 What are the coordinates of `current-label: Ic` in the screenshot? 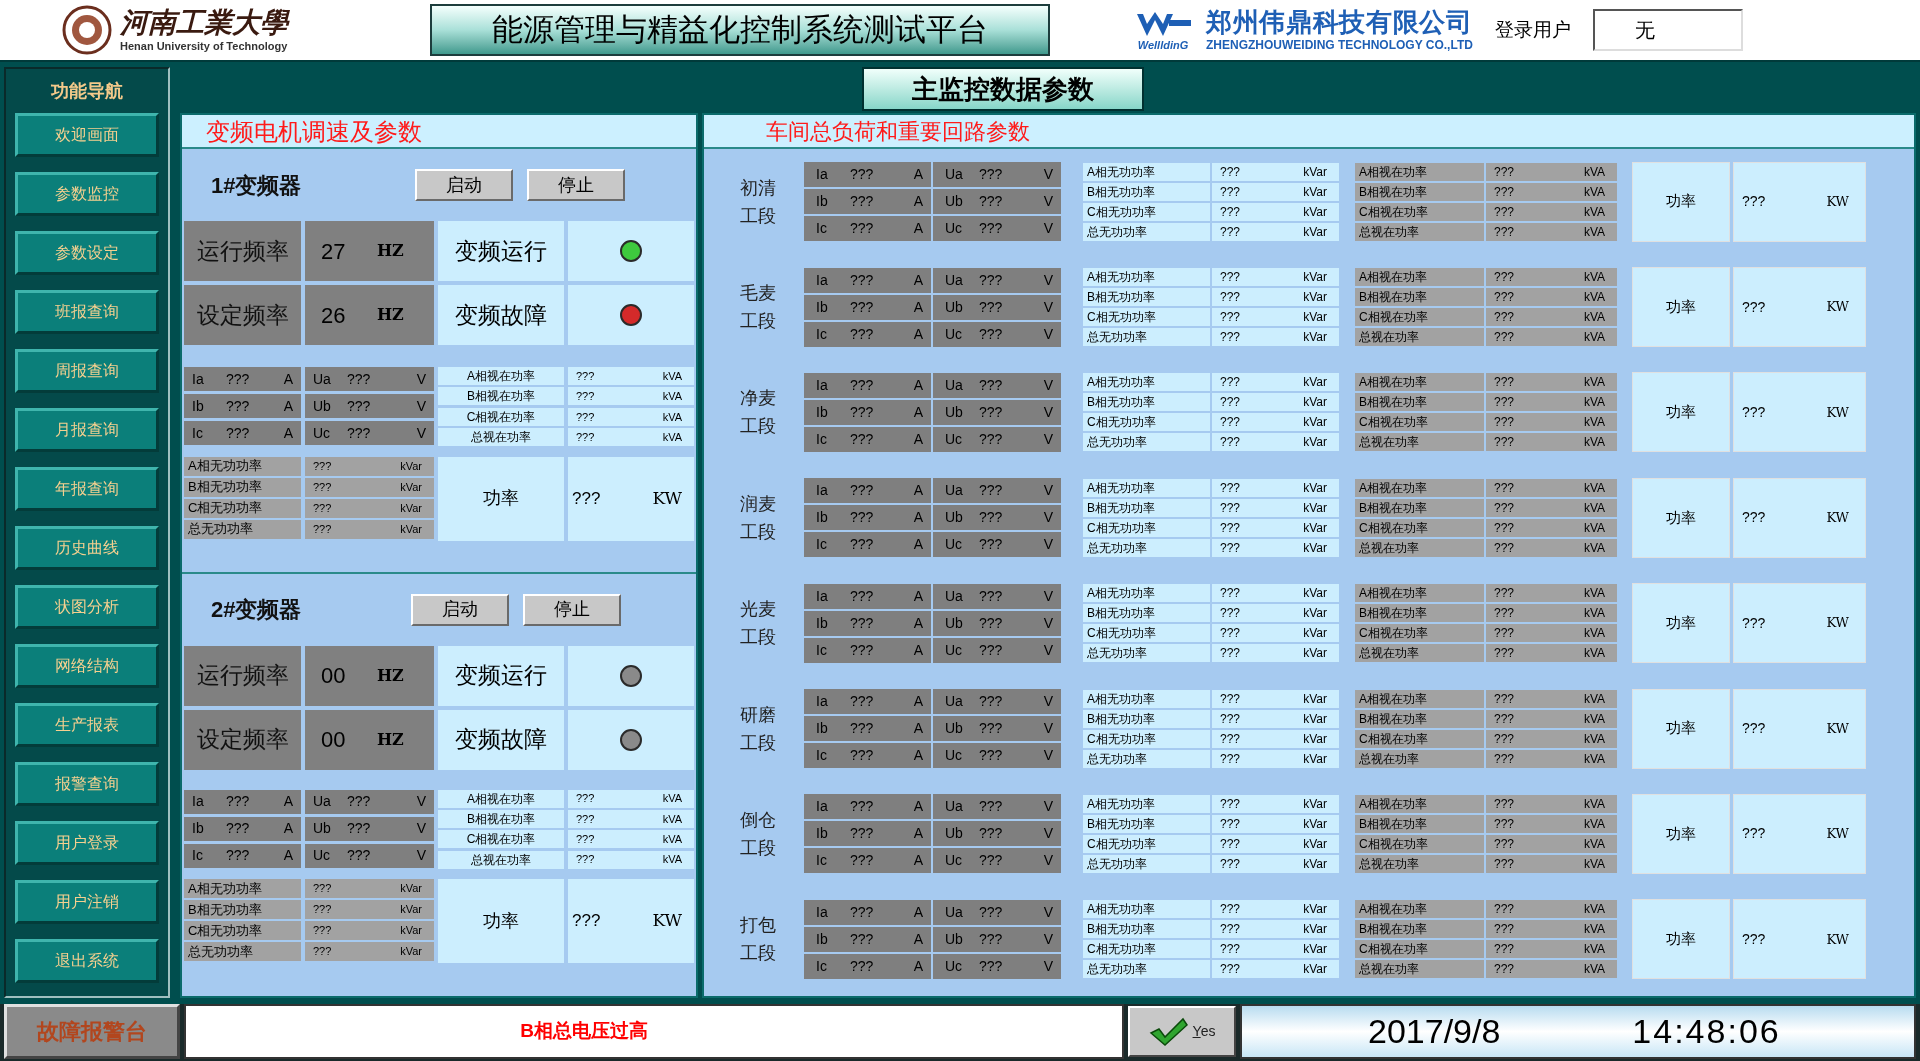 It's located at (198, 433).